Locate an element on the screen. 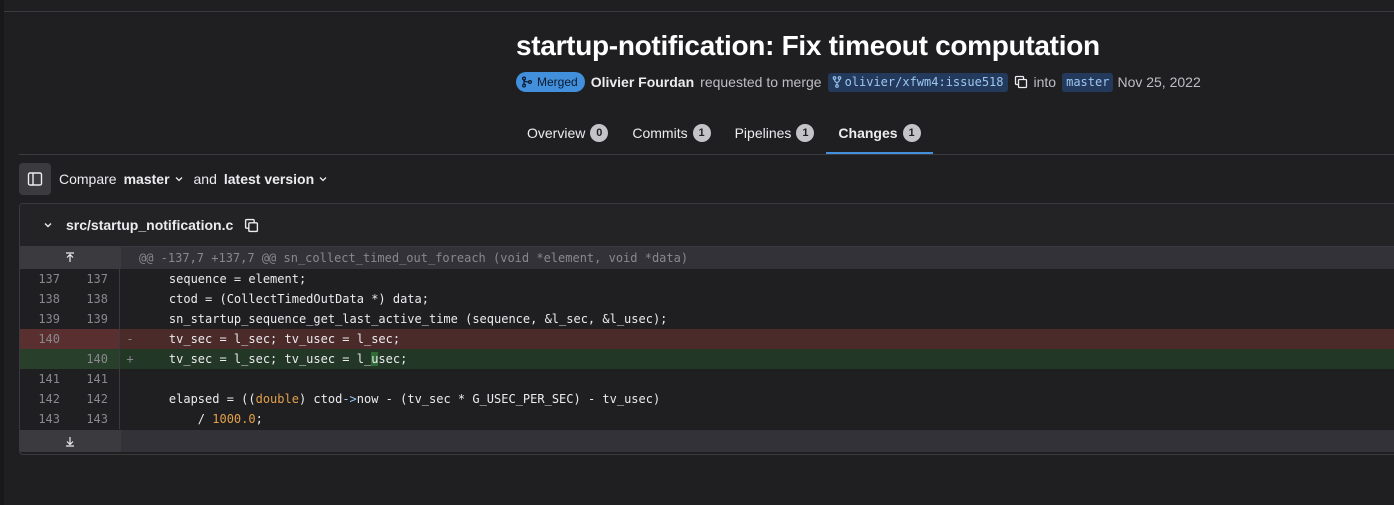 Image resolution: width=1394 pixels, height=505 pixels. tab-label: Commits is located at coordinates (660, 133).